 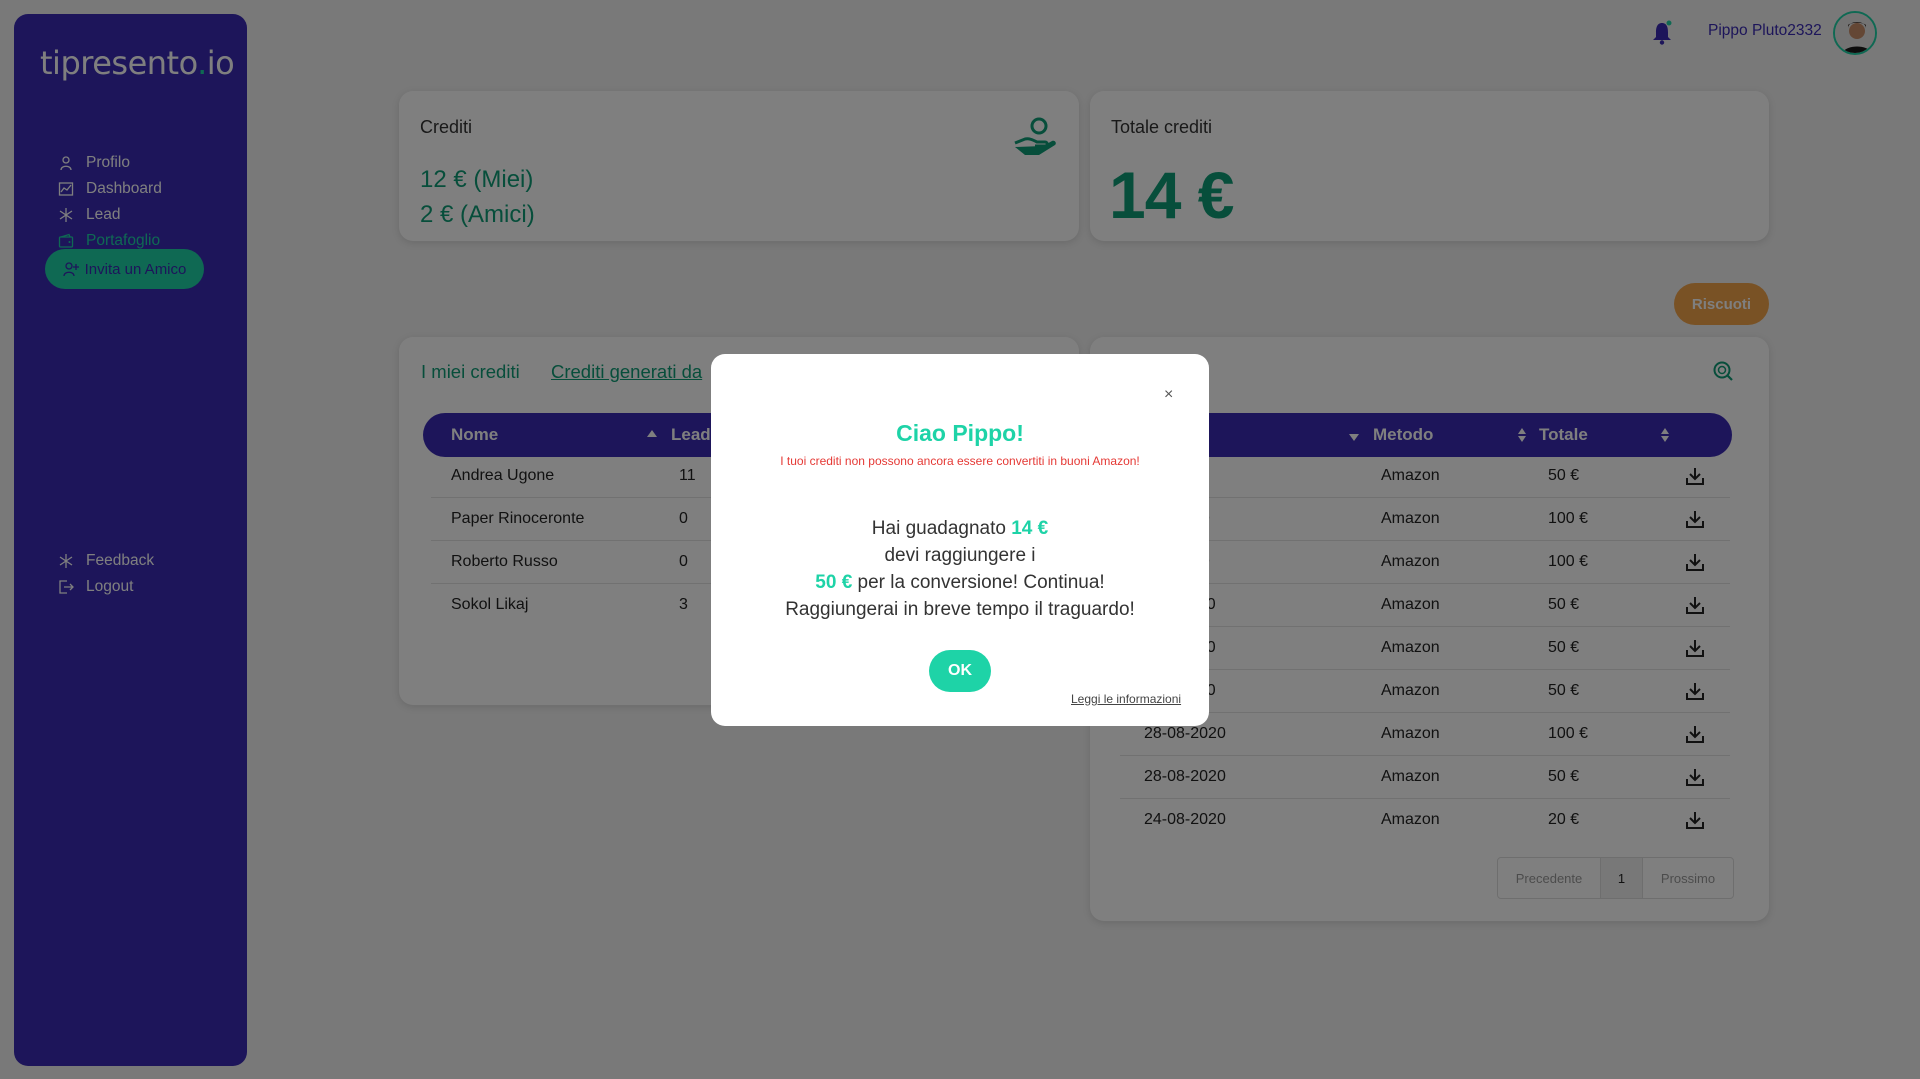 What do you see at coordinates (960, 555) in the screenshot?
I see `modal-line2-text: devi raggiungere i` at bounding box center [960, 555].